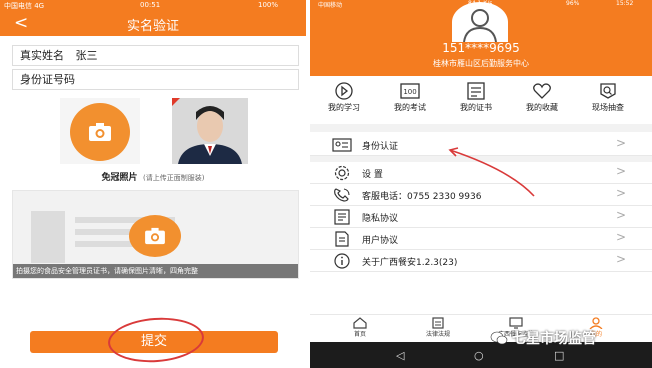  I want to click on photo-upload-button, so click(100, 131).